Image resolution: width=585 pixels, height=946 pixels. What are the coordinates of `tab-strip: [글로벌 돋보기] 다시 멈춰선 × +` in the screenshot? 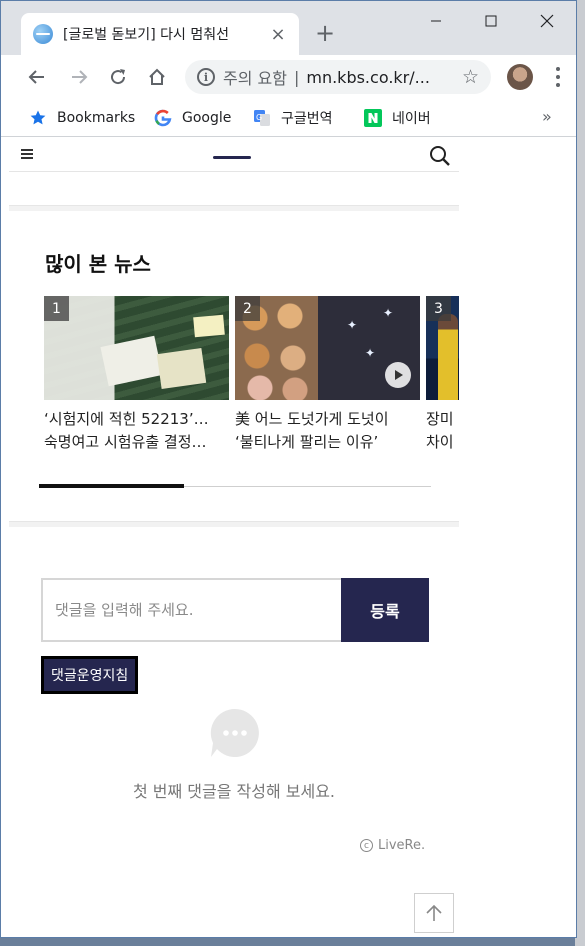 It's located at (288, 28).